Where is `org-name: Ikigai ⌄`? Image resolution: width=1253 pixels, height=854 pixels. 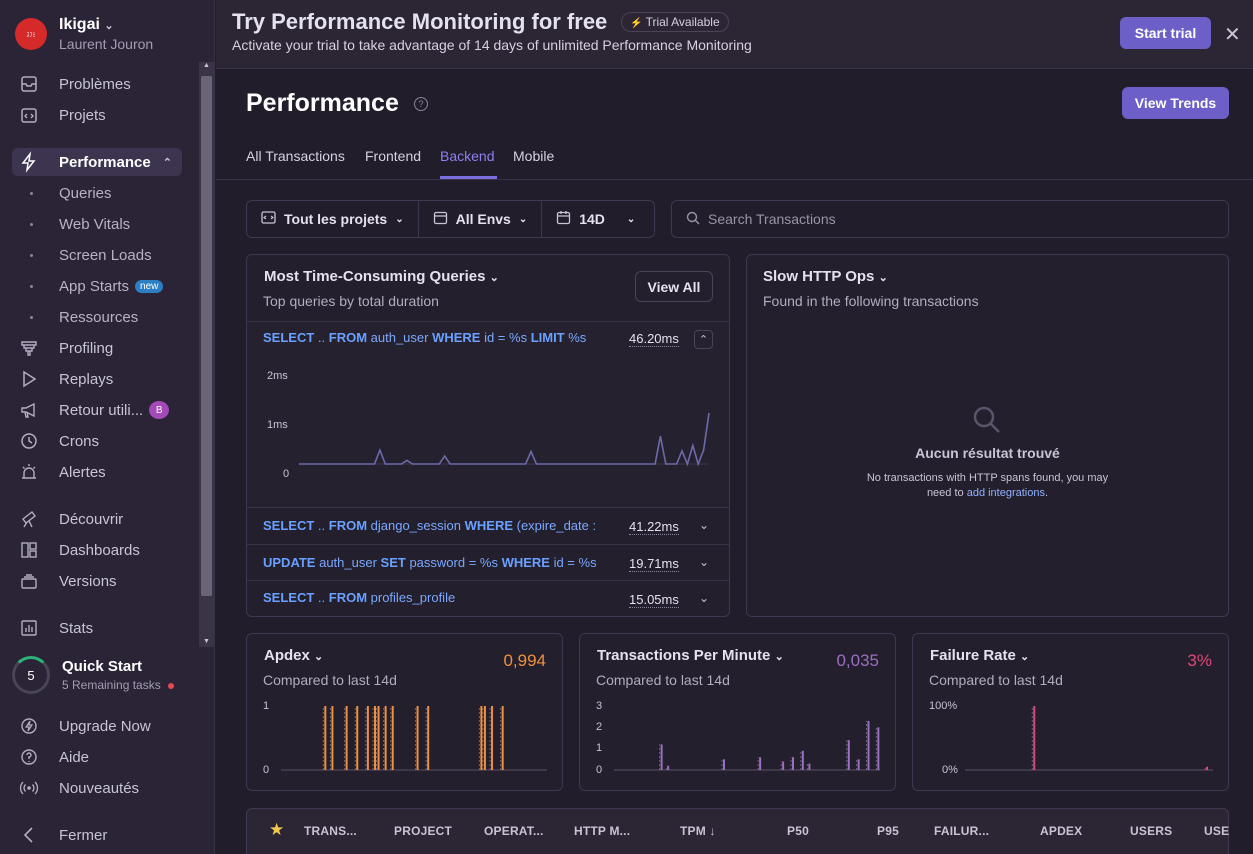 org-name: Ikigai ⌄ is located at coordinates (86, 24).